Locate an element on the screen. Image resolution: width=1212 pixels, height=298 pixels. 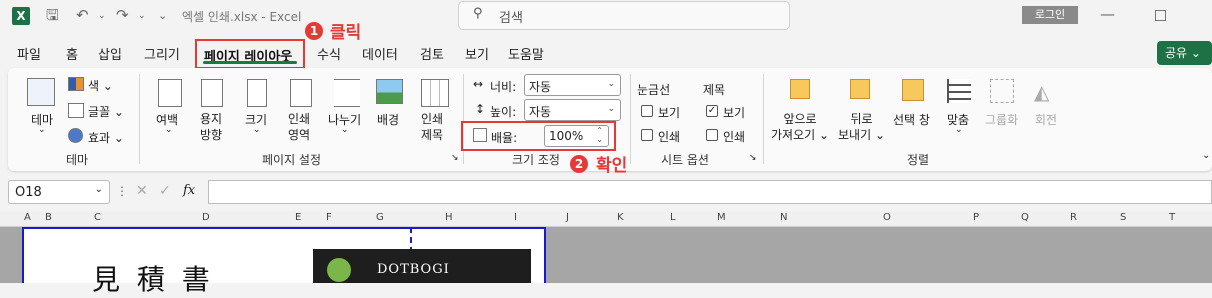
save-icon: 🖫 is located at coordinates (52, 15).